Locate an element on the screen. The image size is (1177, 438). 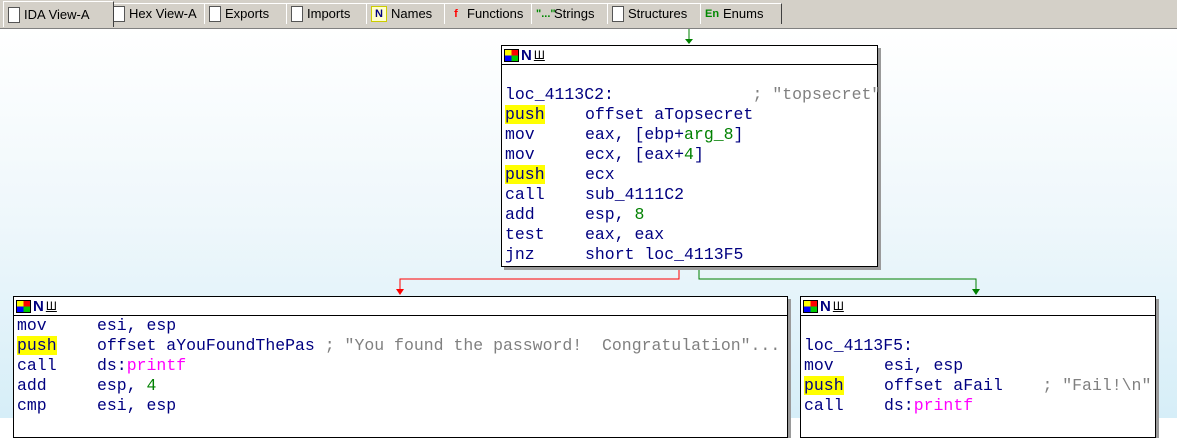
tab-hex-view-a: Hex View-A is located at coordinates (159, 13).